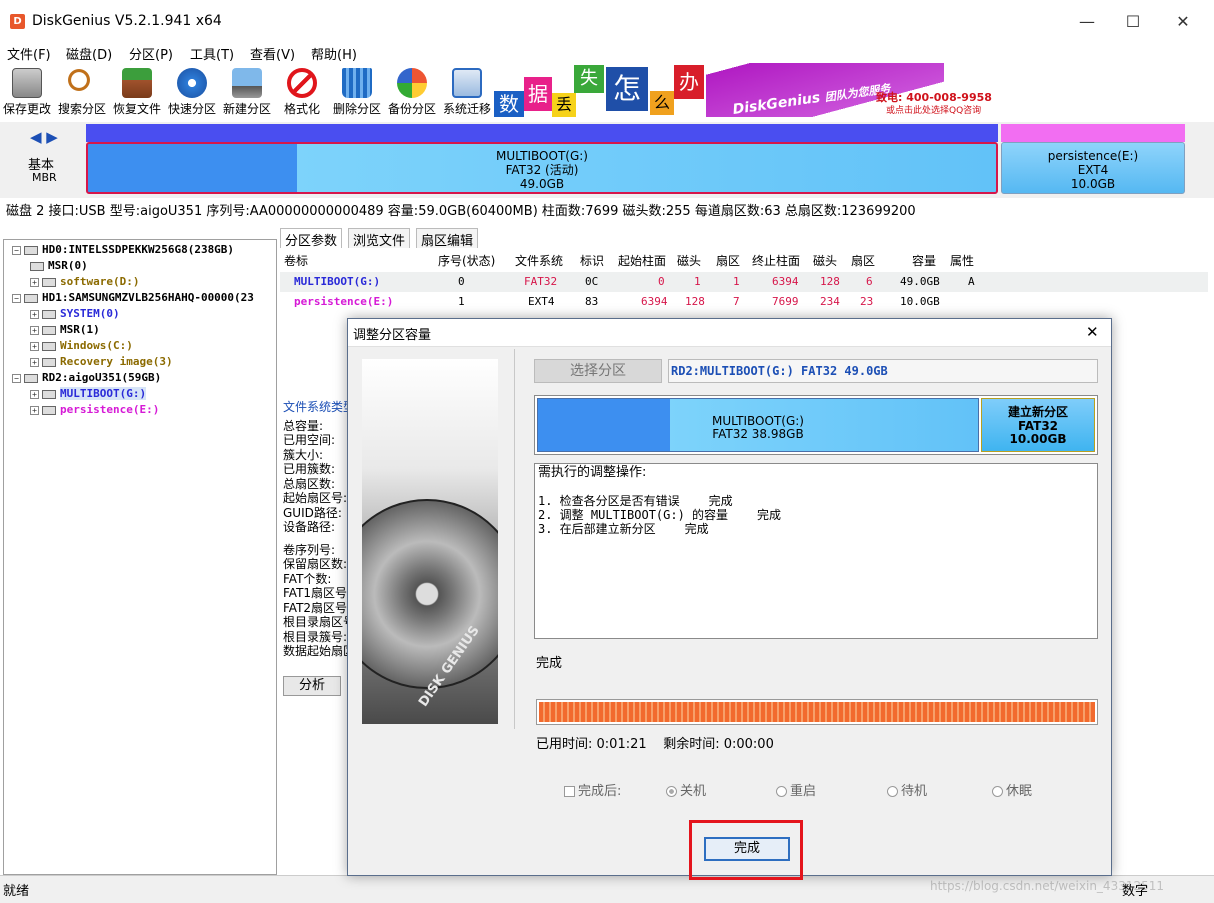 This screenshot has height=903, width=1214. I want to click on tree-node-system: + SYSTEM(0), so click(75, 313).